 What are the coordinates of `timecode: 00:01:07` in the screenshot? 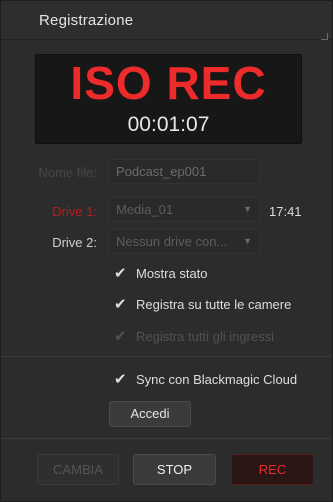 It's located at (168, 124).